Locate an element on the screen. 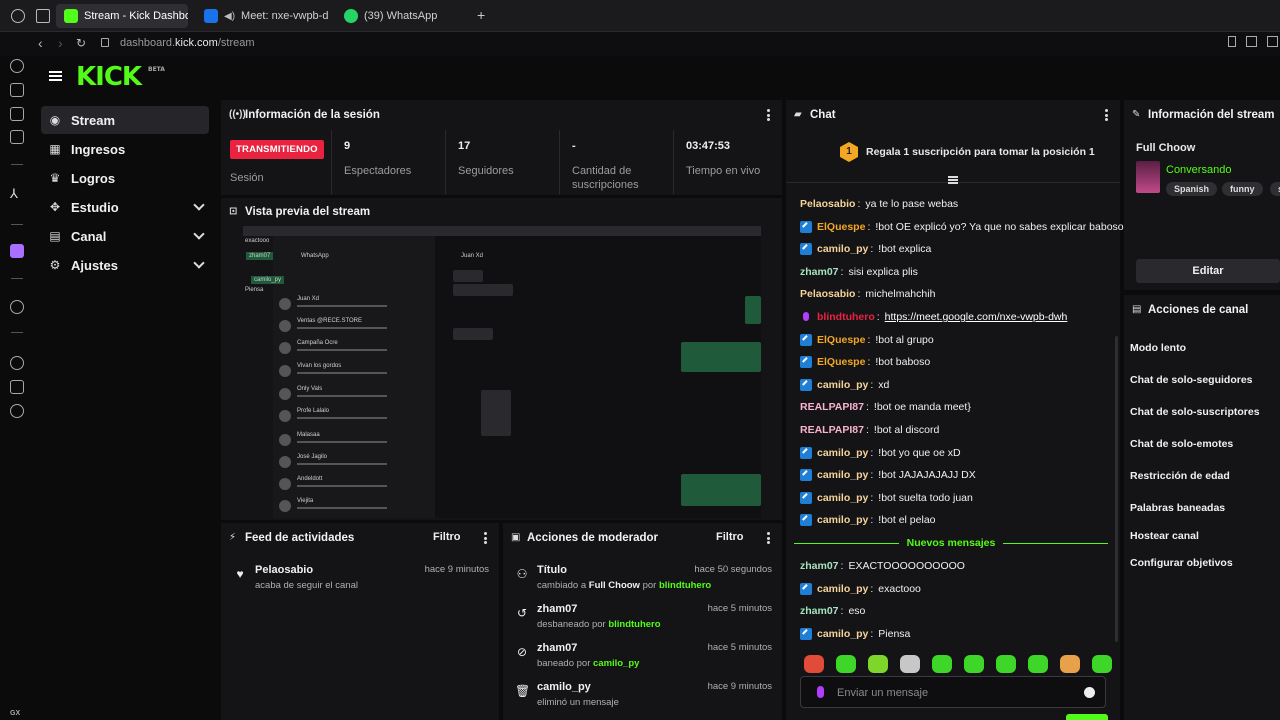 This screenshot has height=720, width=1280. nav-item-logros: ♛ Logros is located at coordinates (125, 178).